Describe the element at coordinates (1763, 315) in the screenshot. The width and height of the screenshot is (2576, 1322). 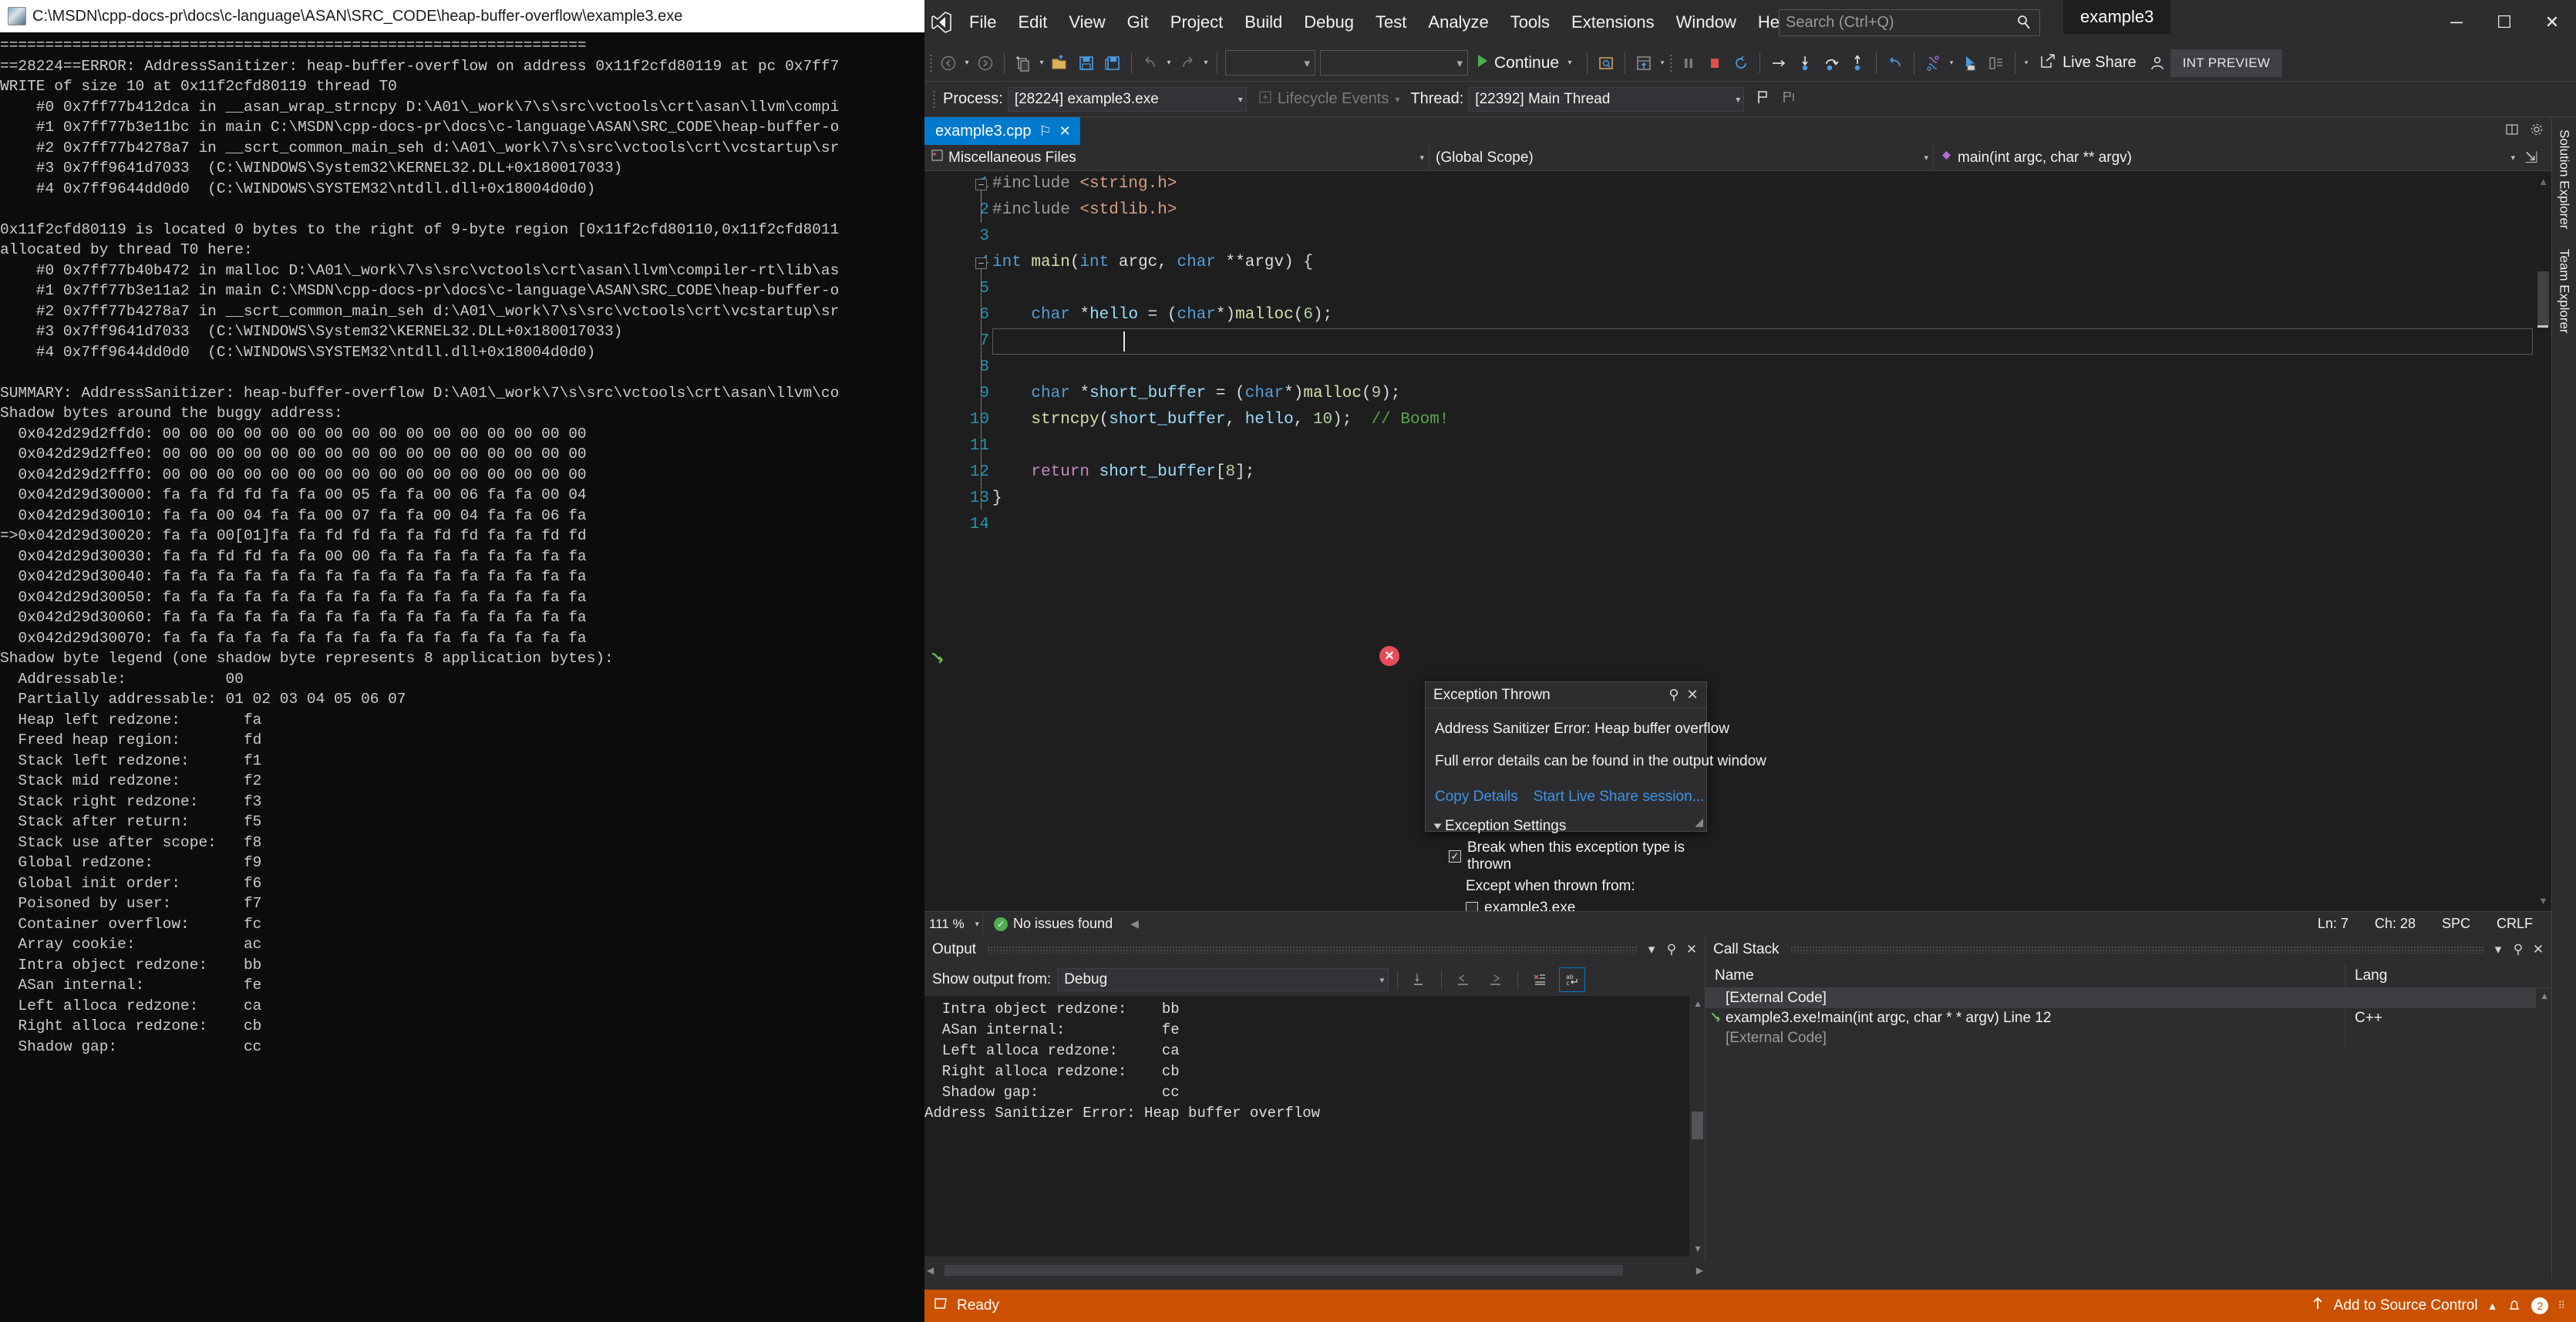
I see `code-line: char *hello = (char*)malloc(6);` at that location.